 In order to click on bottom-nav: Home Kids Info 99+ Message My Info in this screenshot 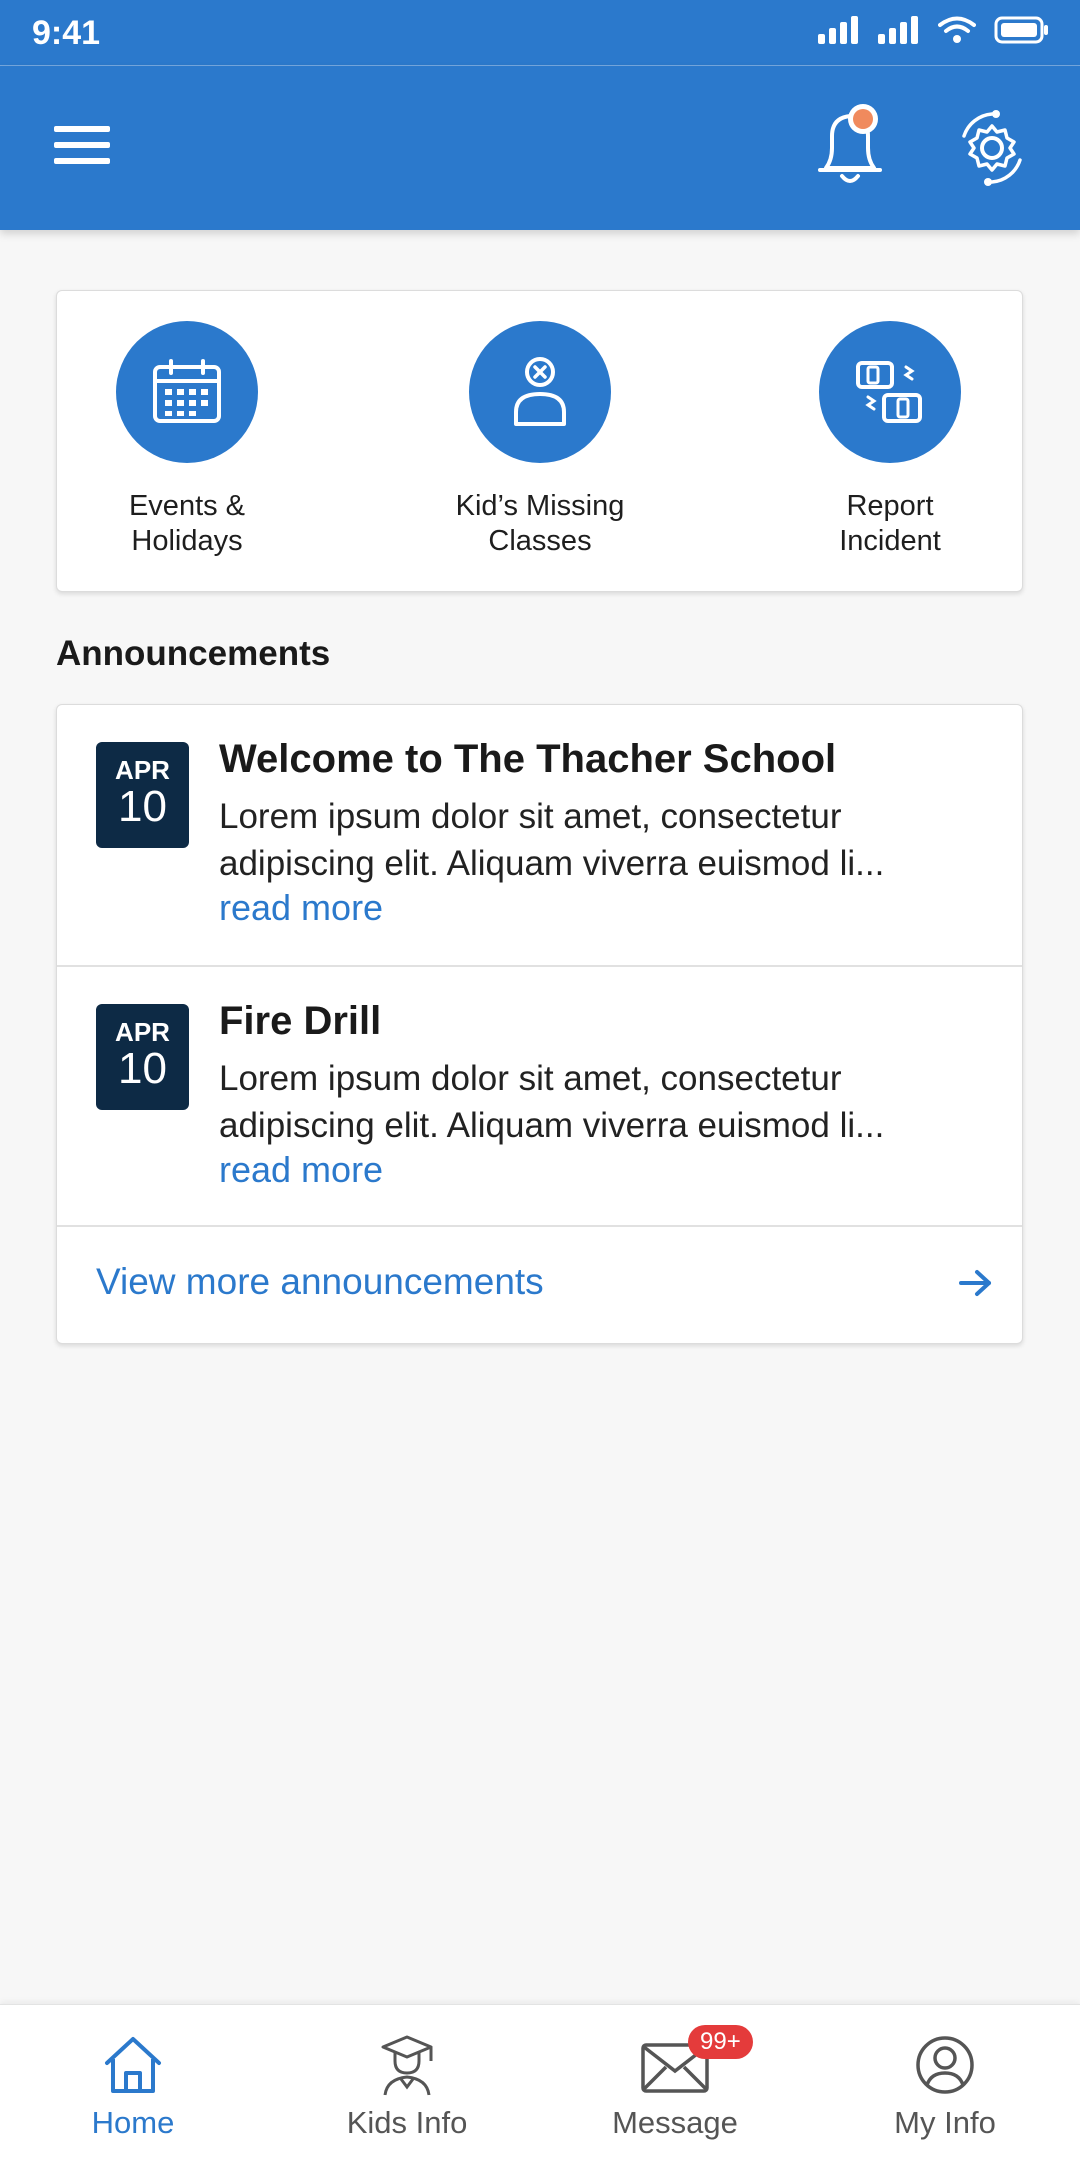, I will do `click(540, 2082)`.